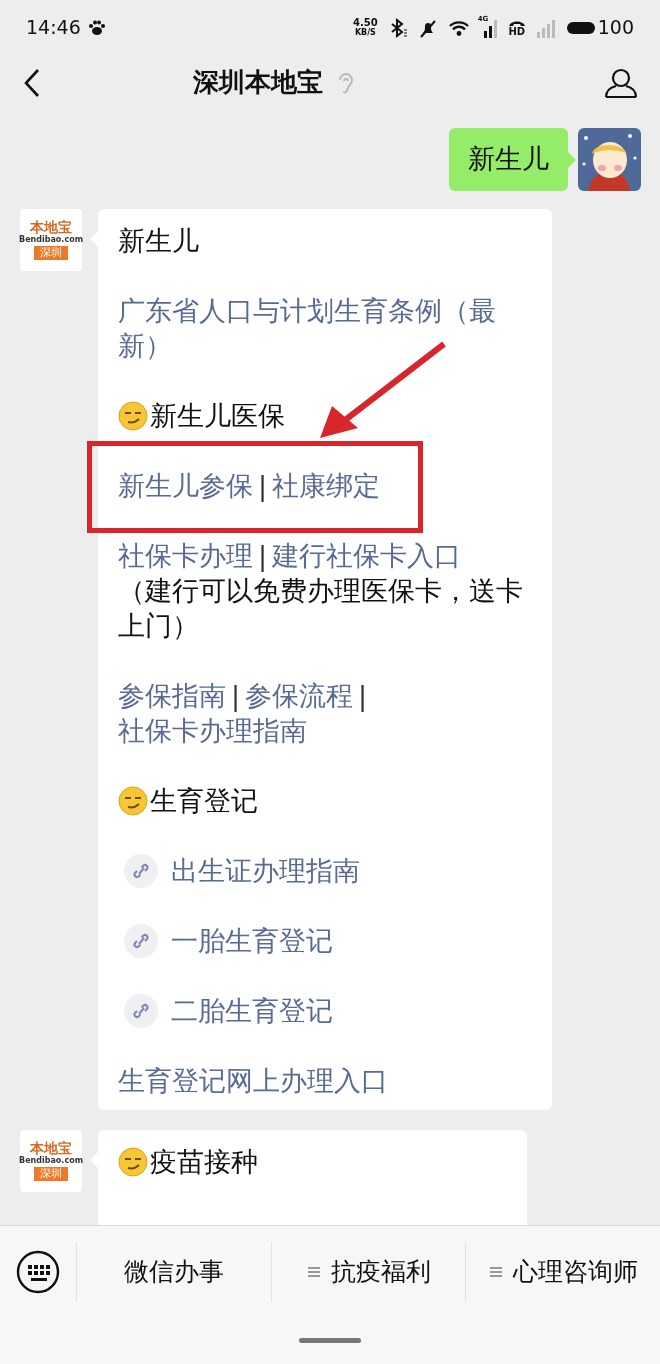 The width and height of the screenshot is (660, 1364). What do you see at coordinates (159, 241) in the screenshot?
I see `message-heading: 新生儿` at bounding box center [159, 241].